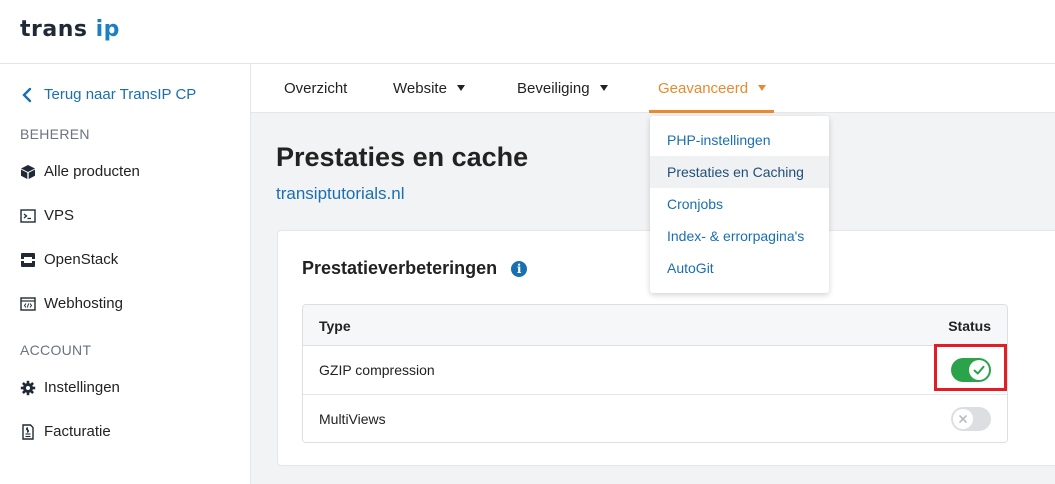 The image size is (1055, 484). What do you see at coordinates (28, 431) in the screenshot?
I see `invoice-icon` at bounding box center [28, 431].